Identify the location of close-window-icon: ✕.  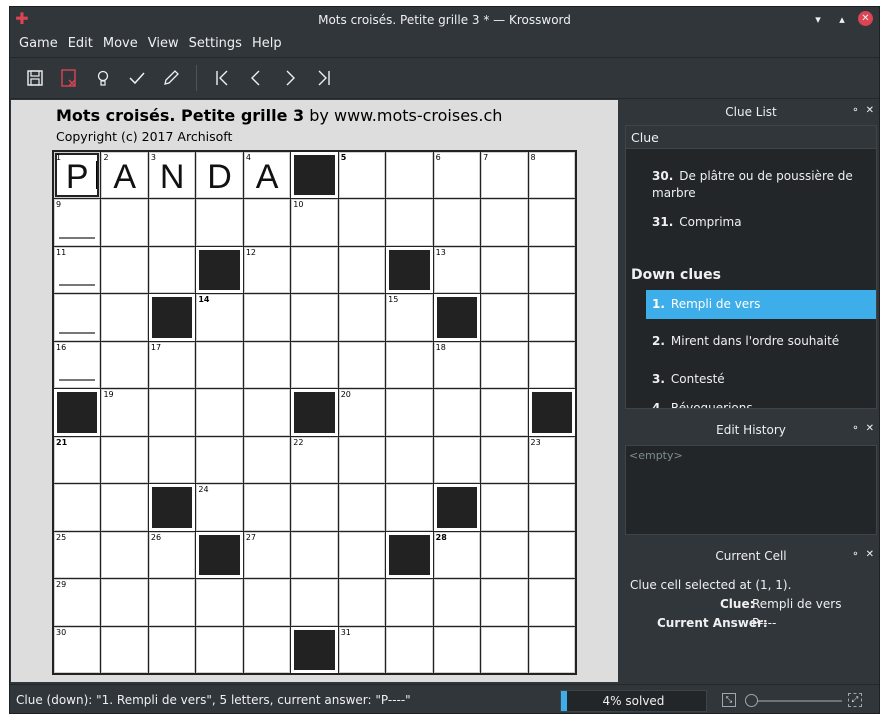
(865, 18).